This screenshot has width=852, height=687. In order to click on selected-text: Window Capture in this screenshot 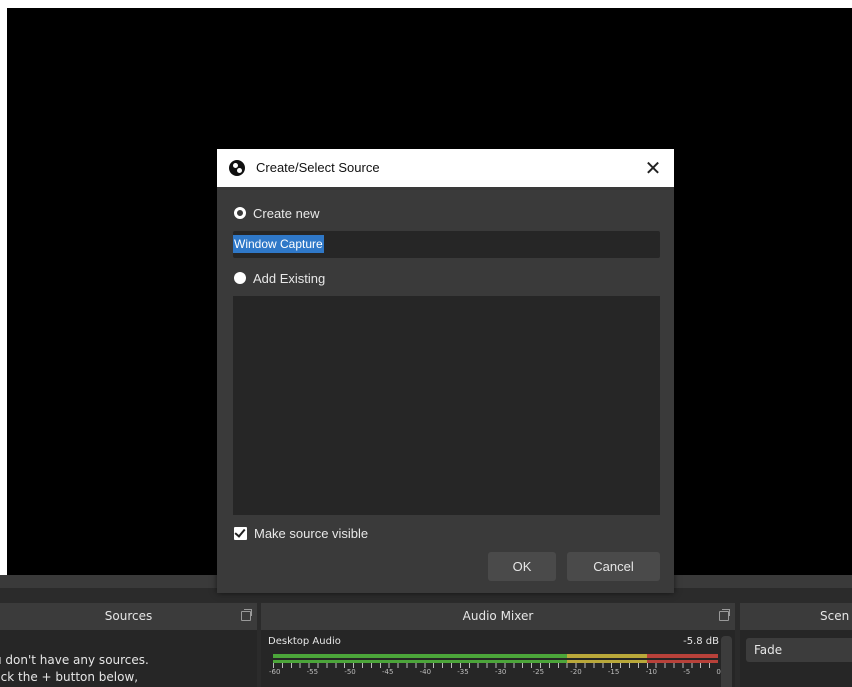, I will do `click(278, 244)`.